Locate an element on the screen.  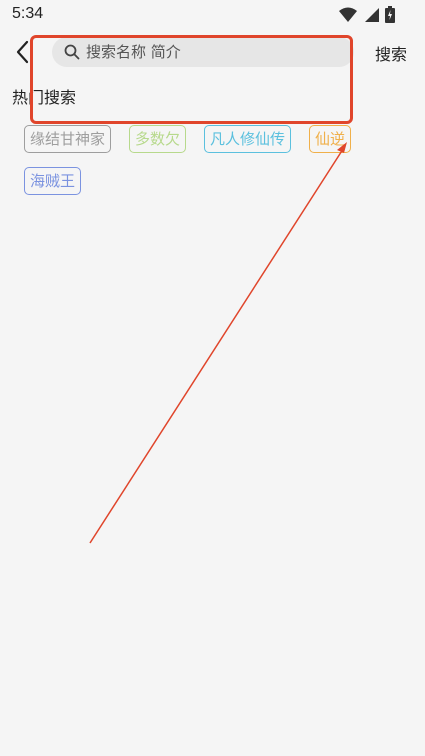
search-icon is located at coordinates (72, 52).